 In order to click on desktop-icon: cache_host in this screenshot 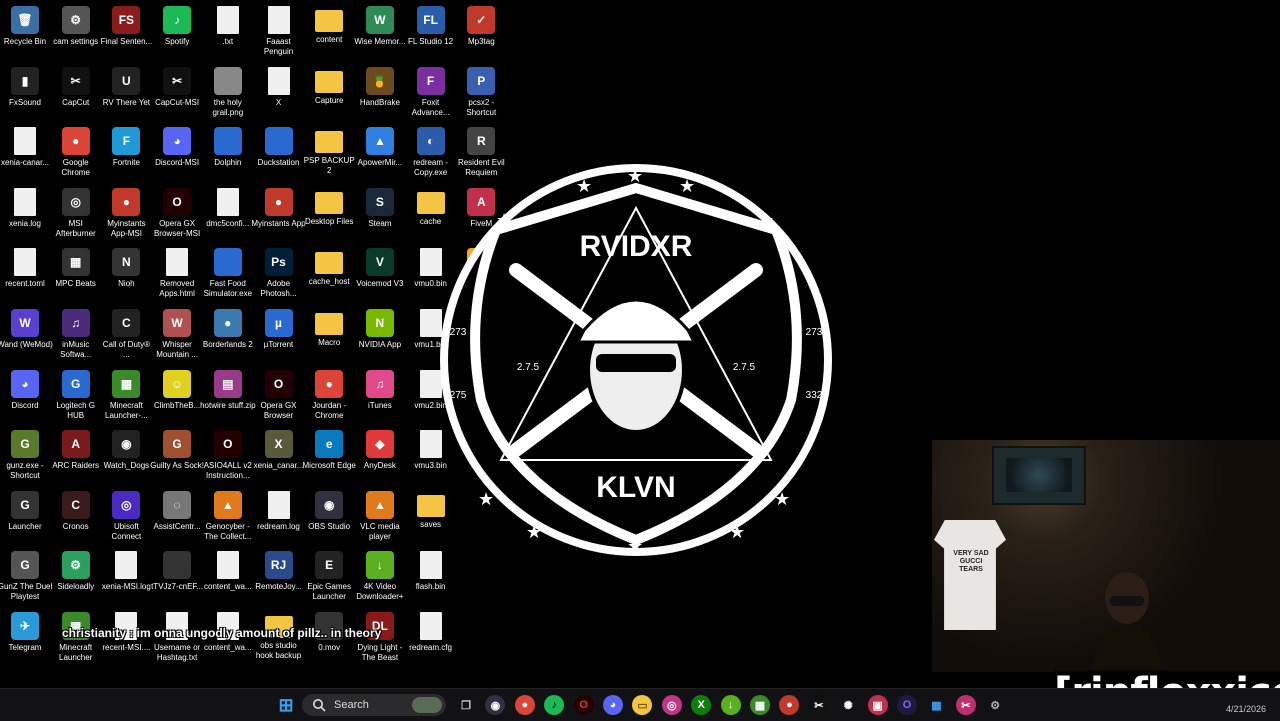, I will do `click(329, 272)`.